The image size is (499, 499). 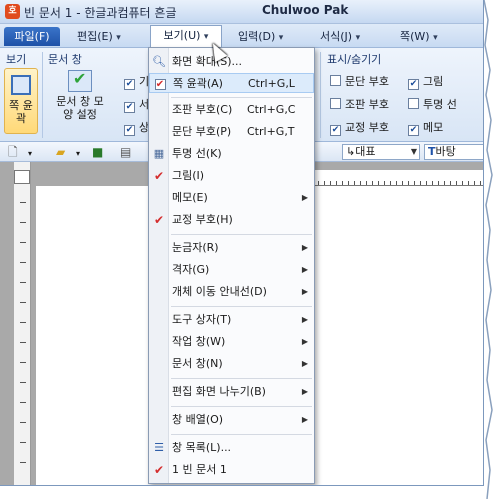 What do you see at coordinates (231, 248) in the screenshot?
I see `menu-item-ruler: 눈금자(R) ▶` at bounding box center [231, 248].